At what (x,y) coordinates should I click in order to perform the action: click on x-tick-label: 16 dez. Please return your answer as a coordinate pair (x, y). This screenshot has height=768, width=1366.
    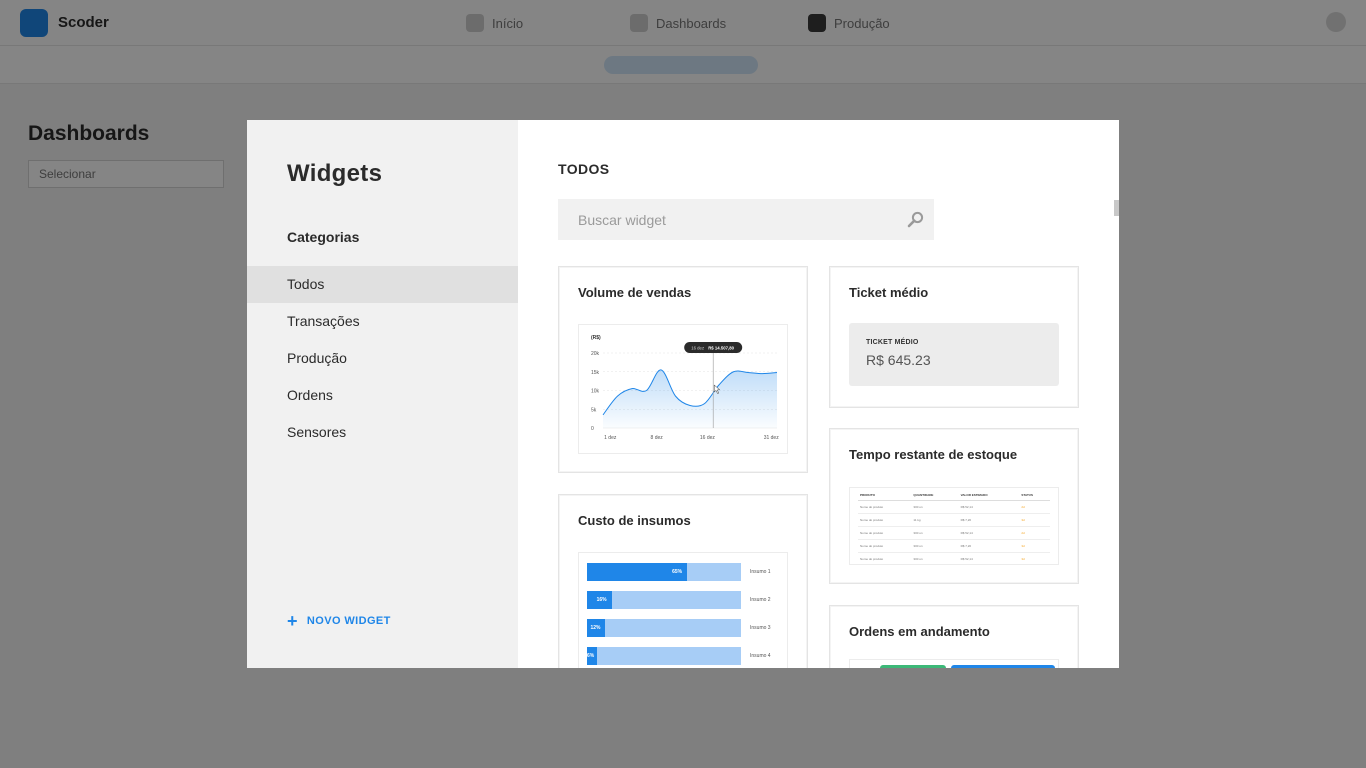
    Looking at the image, I should click on (708, 438).